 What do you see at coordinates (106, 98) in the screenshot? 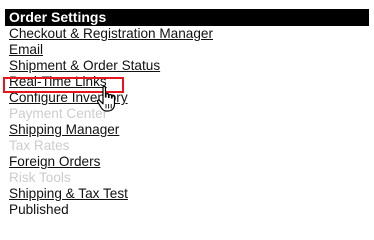
I see `hand-pointer-icon` at bounding box center [106, 98].